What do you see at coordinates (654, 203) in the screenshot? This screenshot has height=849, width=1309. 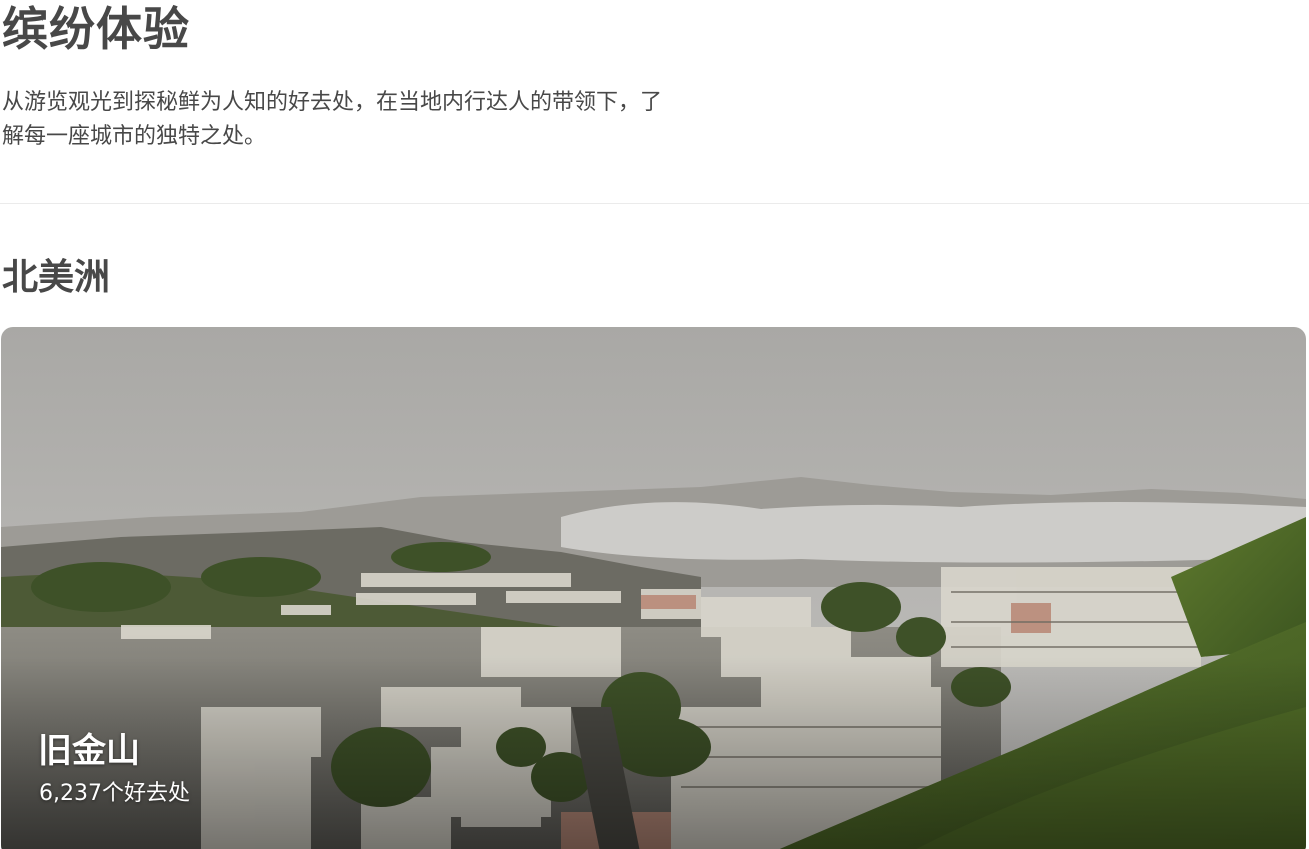 I see `section-divider` at bounding box center [654, 203].